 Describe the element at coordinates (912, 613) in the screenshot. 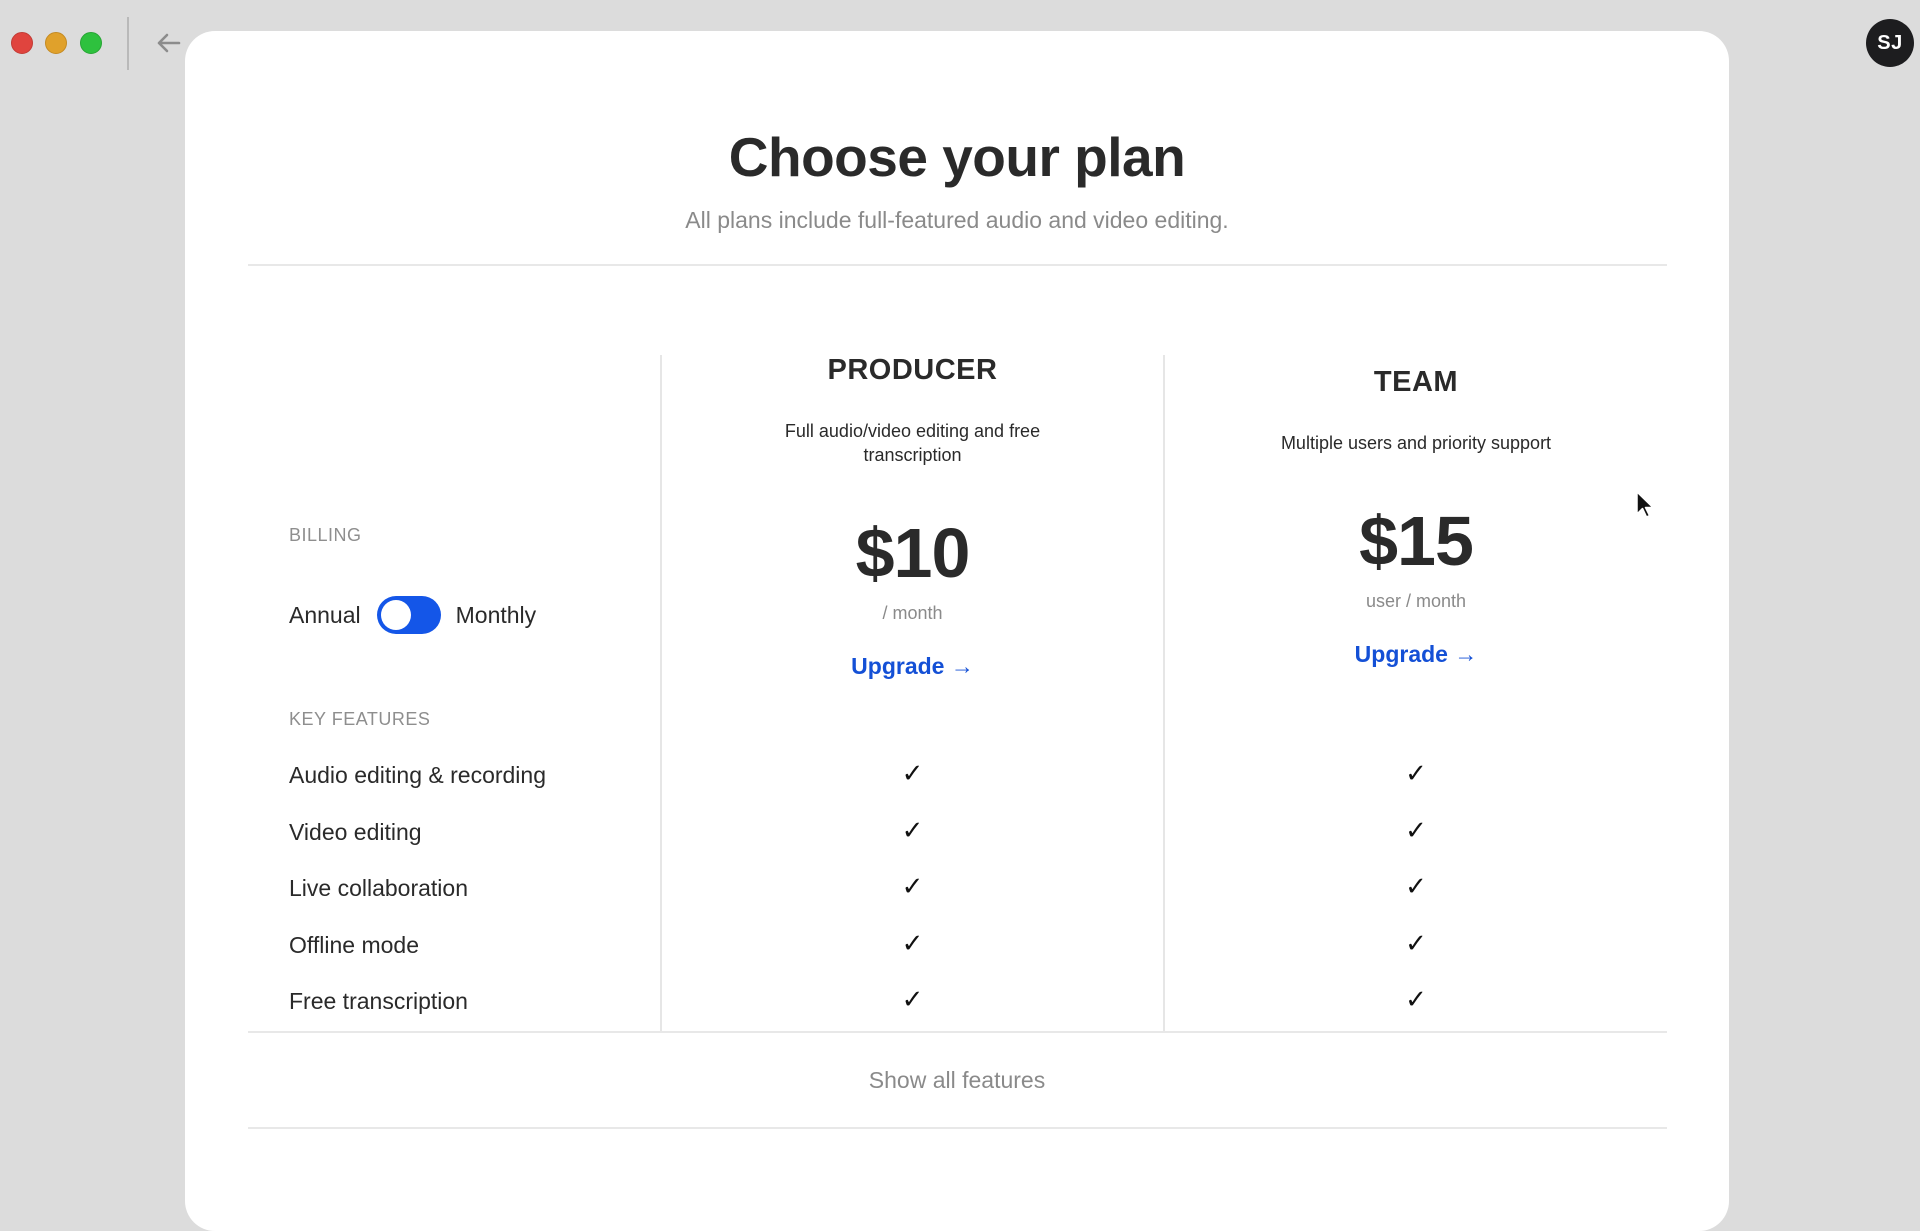

I see `plan-period: / month` at that location.